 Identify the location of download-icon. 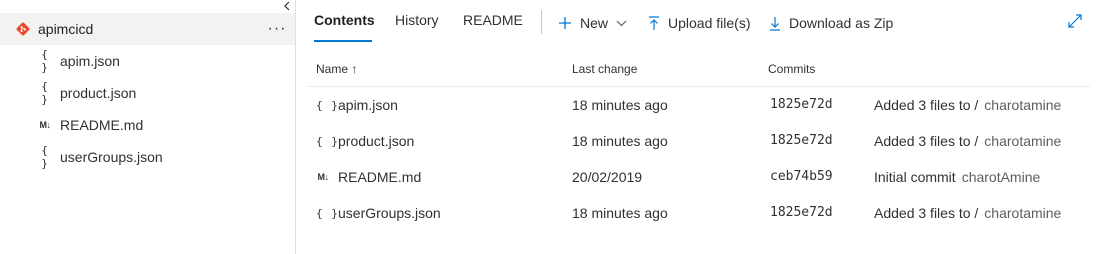
(775, 23).